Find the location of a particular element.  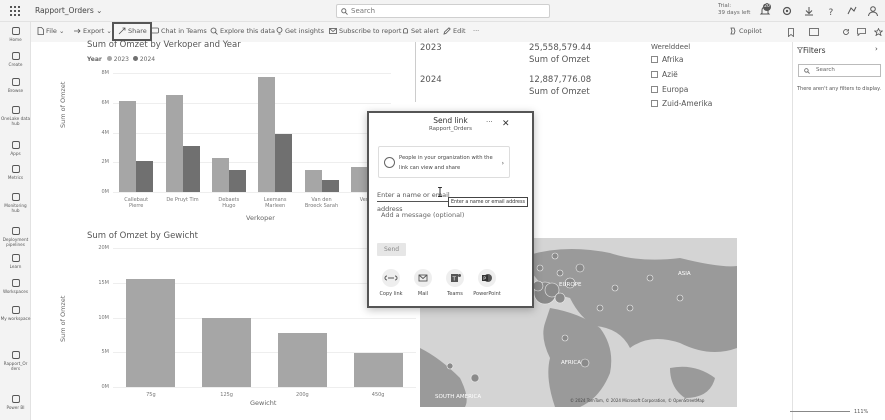

slicer-item: Azië is located at coordinates (664, 74).